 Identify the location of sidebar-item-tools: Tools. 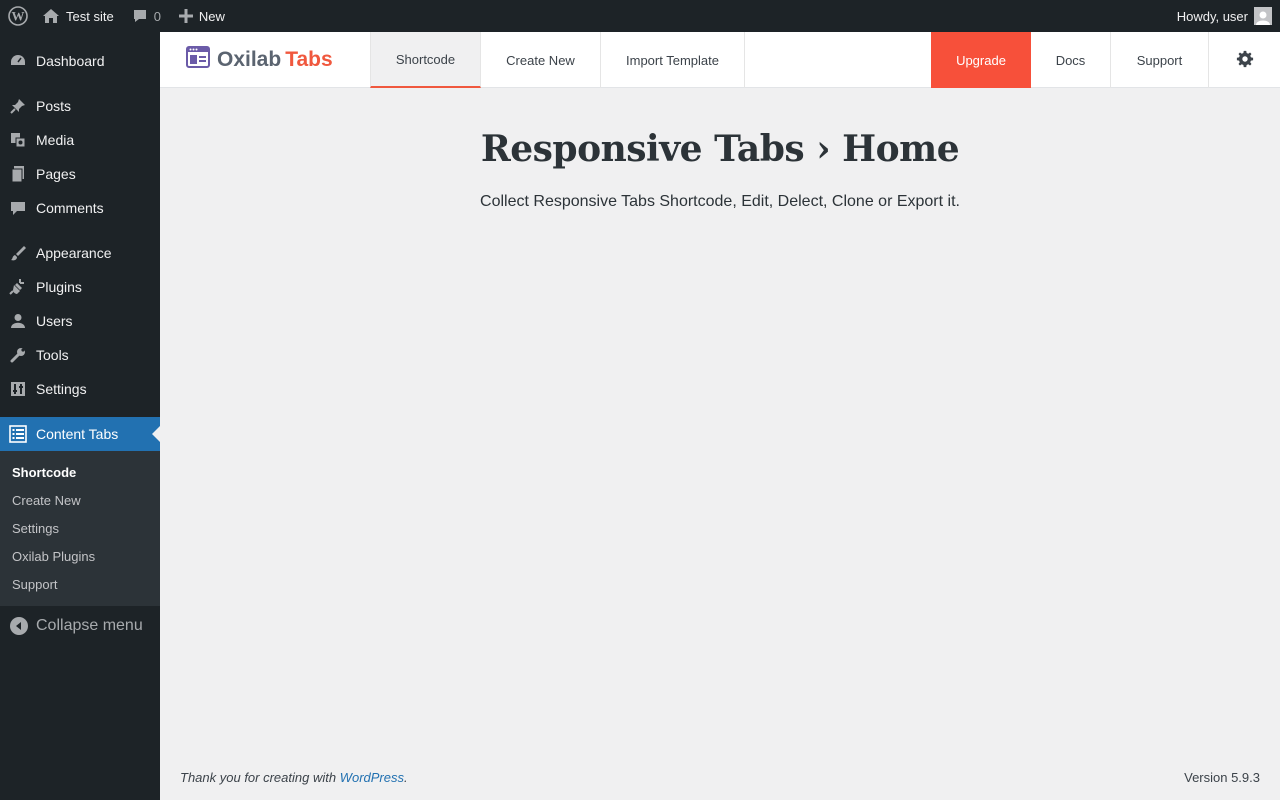
(80, 355).